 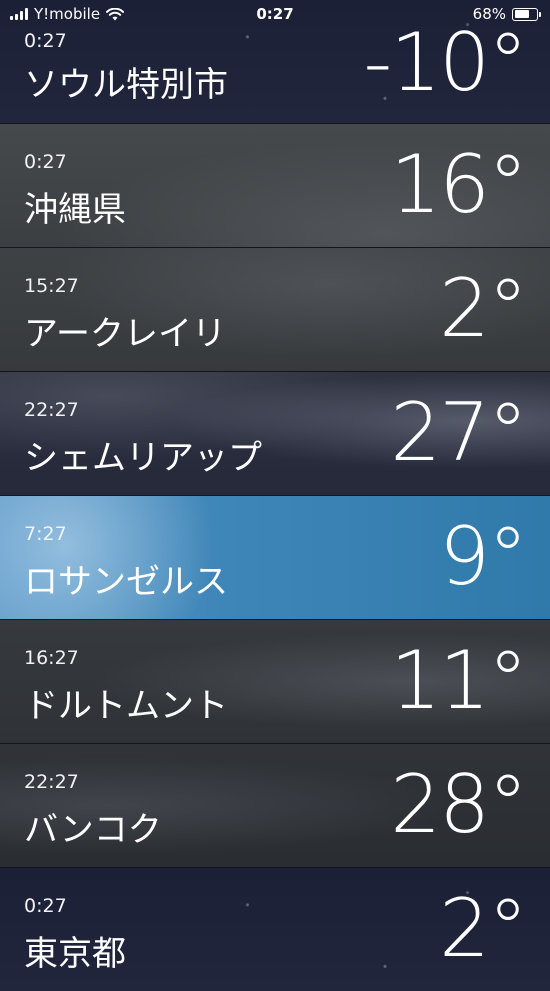 What do you see at coordinates (125, 334) in the screenshot?
I see `city-name: アークレイリ` at bounding box center [125, 334].